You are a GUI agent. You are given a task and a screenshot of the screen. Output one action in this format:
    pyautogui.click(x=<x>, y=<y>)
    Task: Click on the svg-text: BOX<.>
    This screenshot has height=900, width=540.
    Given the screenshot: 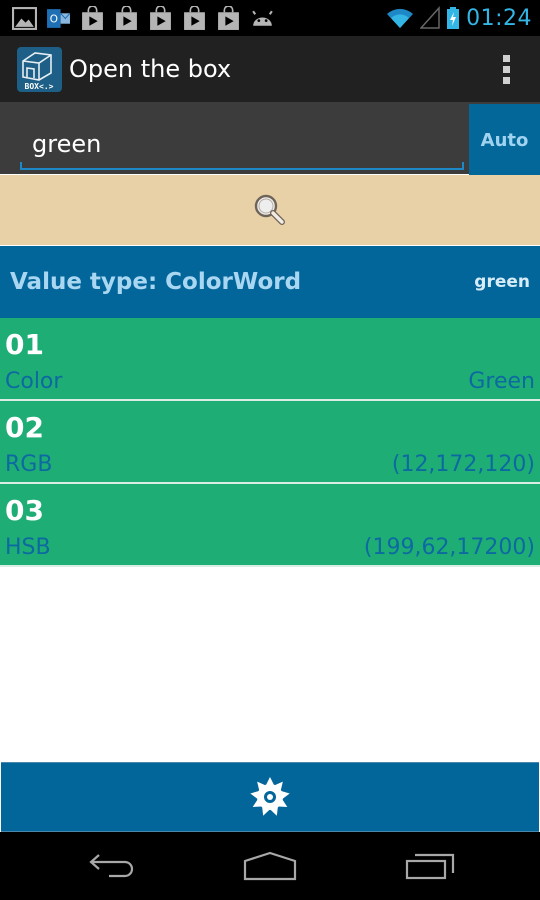 What is the action you would take?
    pyautogui.click(x=39, y=86)
    